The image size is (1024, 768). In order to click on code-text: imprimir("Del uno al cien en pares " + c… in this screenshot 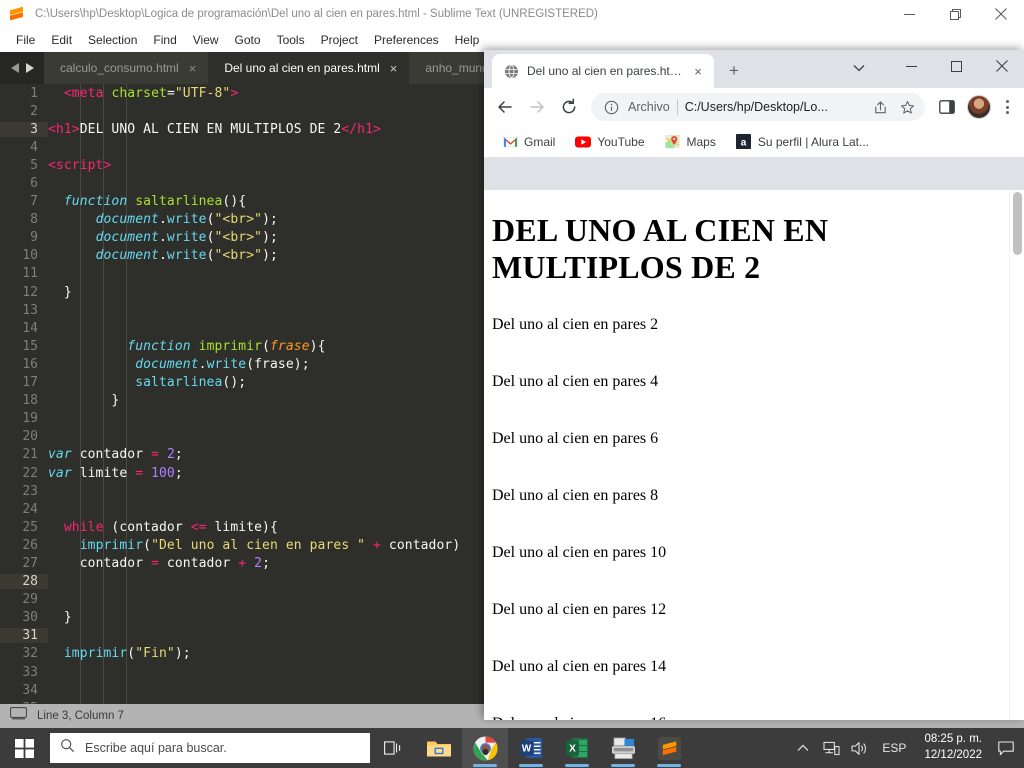, I will do `click(270, 545)`.